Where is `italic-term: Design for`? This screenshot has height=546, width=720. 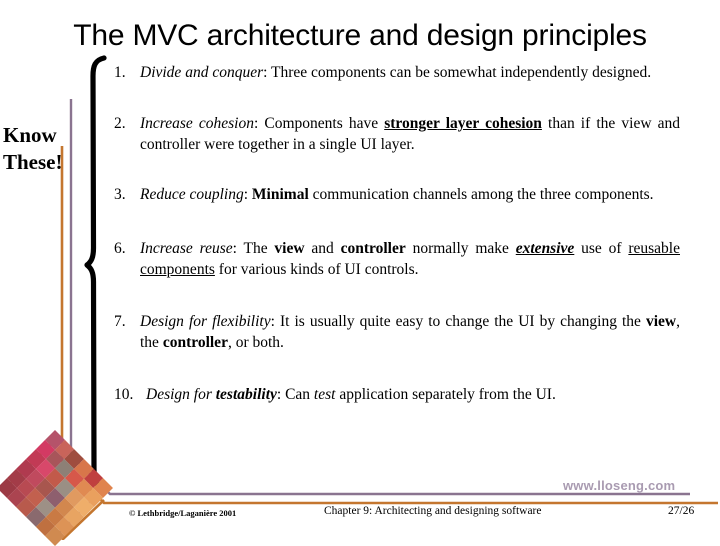 italic-term: Design for is located at coordinates (181, 394).